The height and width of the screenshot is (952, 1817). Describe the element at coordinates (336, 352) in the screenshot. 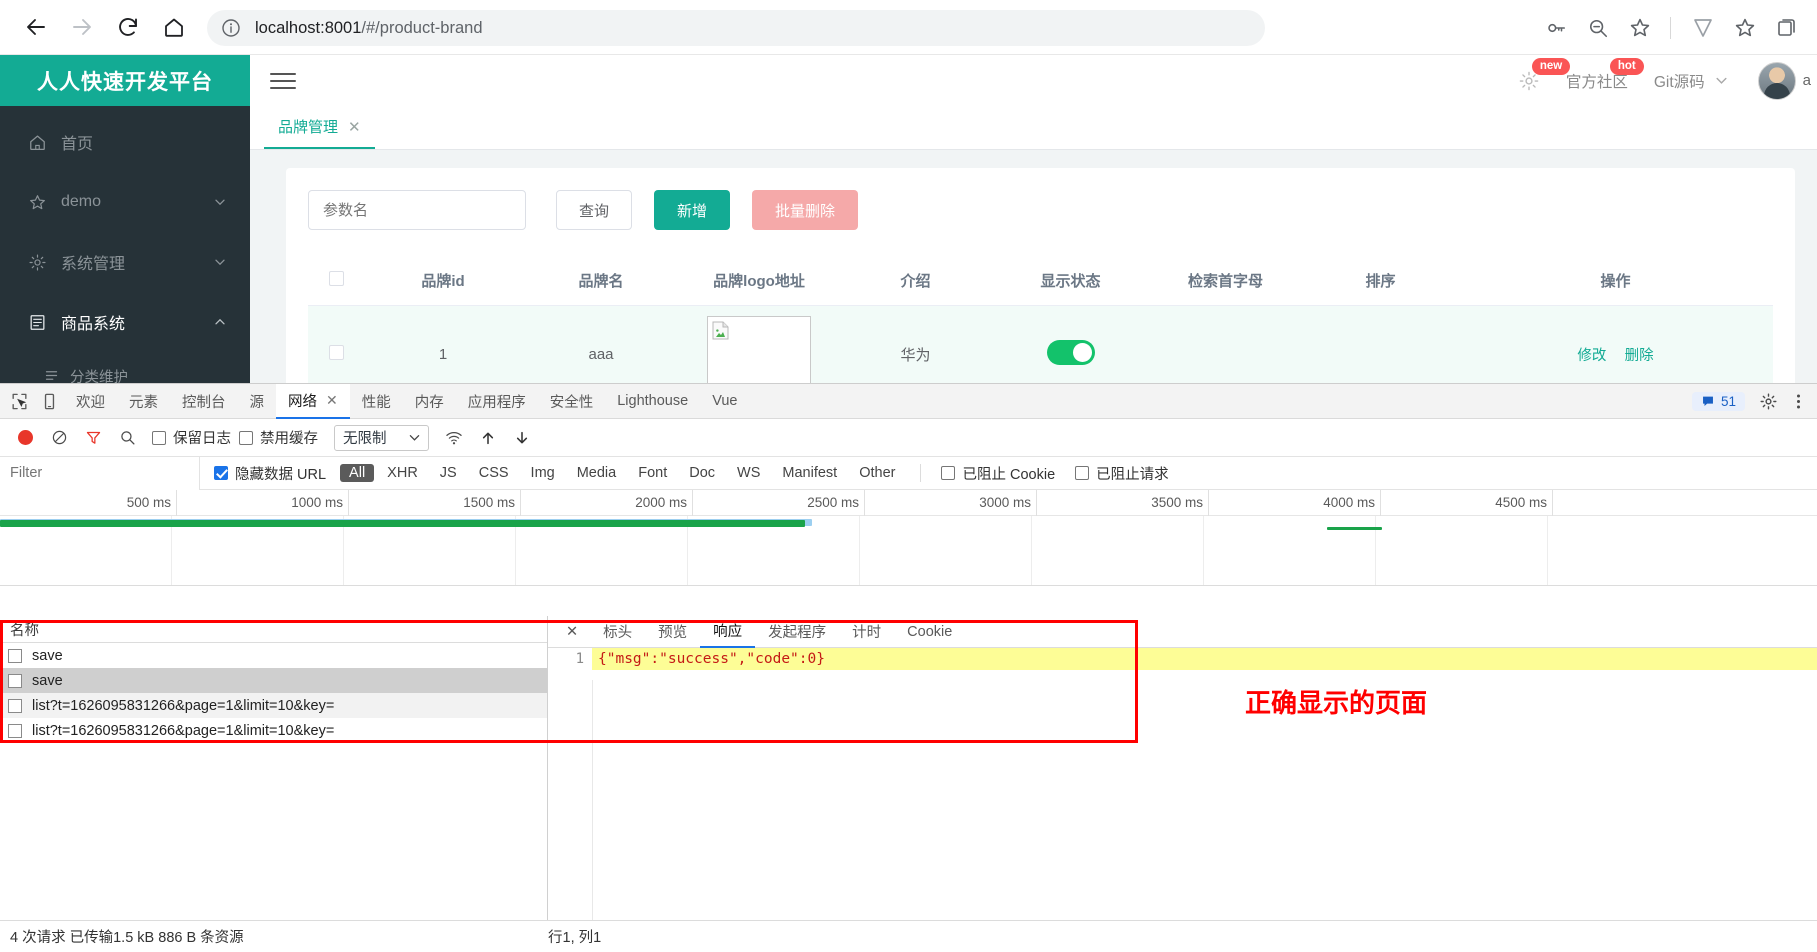

I see `row-checkbox` at that location.